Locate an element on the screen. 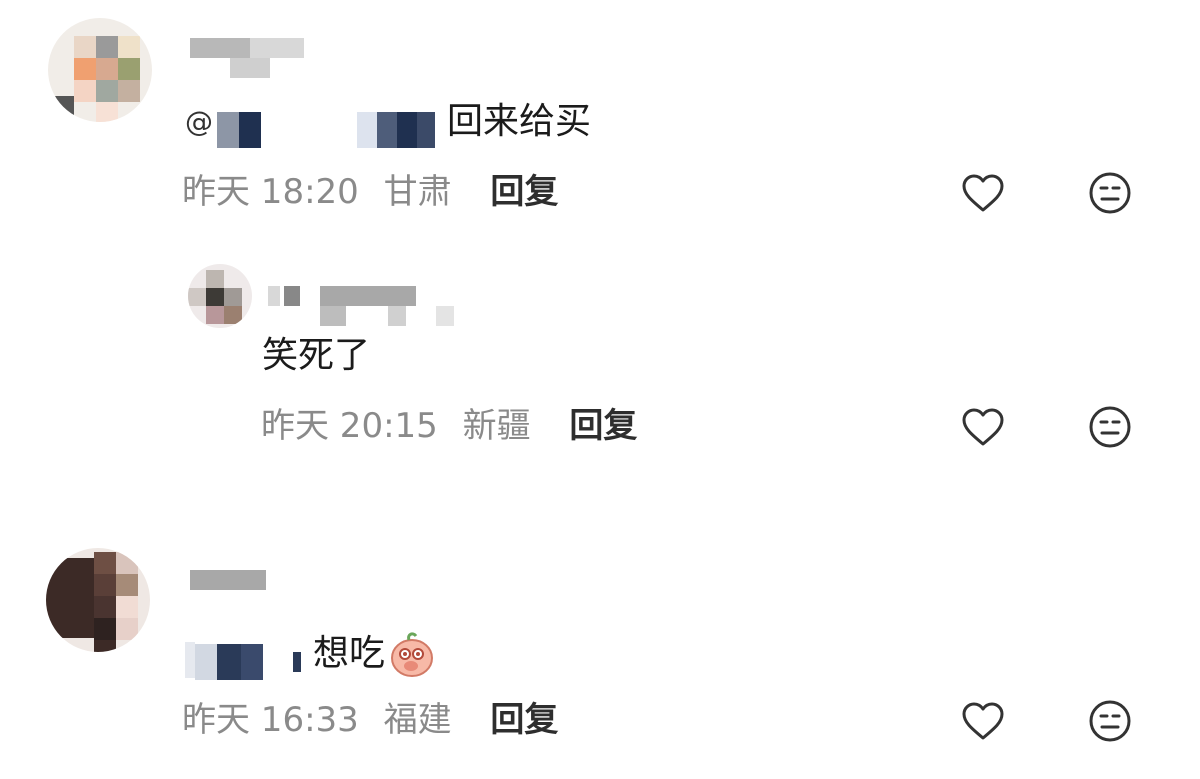 This screenshot has height=779, width=1200. comment-text-content: 笑死了 is located at coordinates (316, 355).